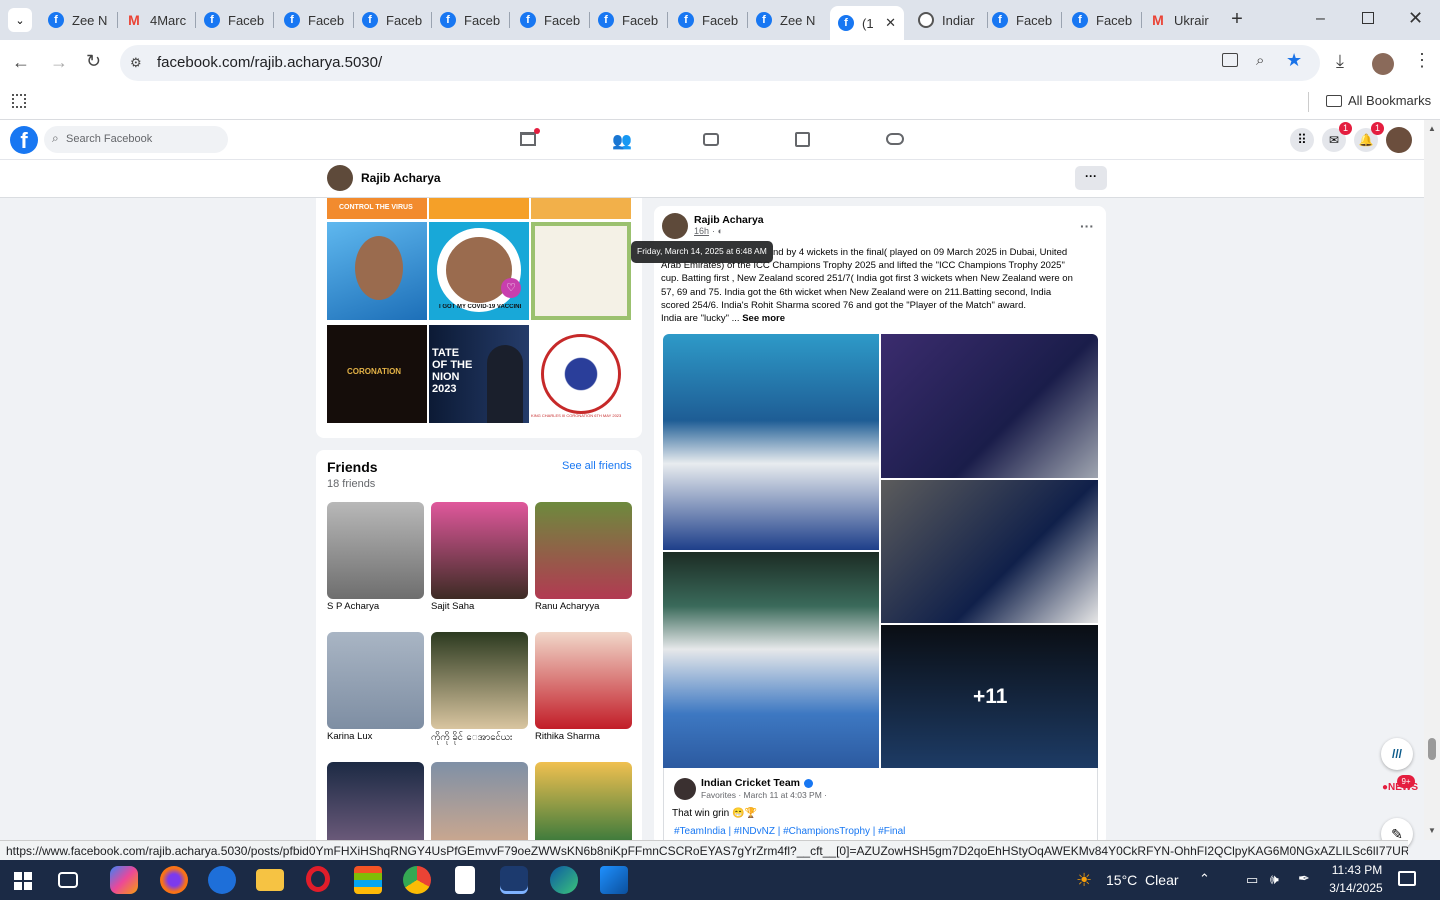 The image size is (1440, 900). Describe the element at coordinates (353, 606) in the screenshot. I see `friend-name: S P Acharya` at that location.